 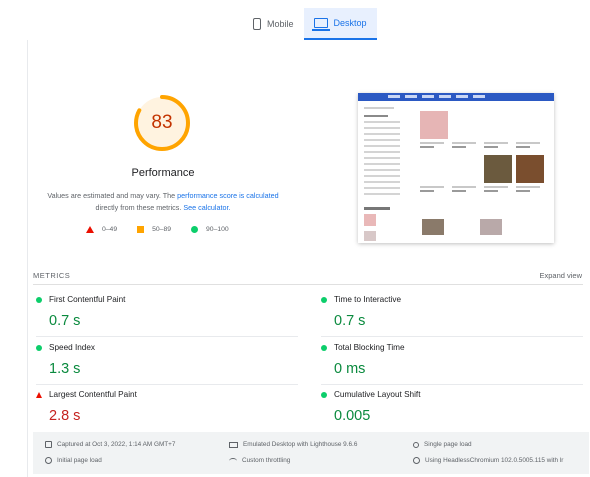 I want to click on performance-gauge: 83, so click(x=162, y=123).